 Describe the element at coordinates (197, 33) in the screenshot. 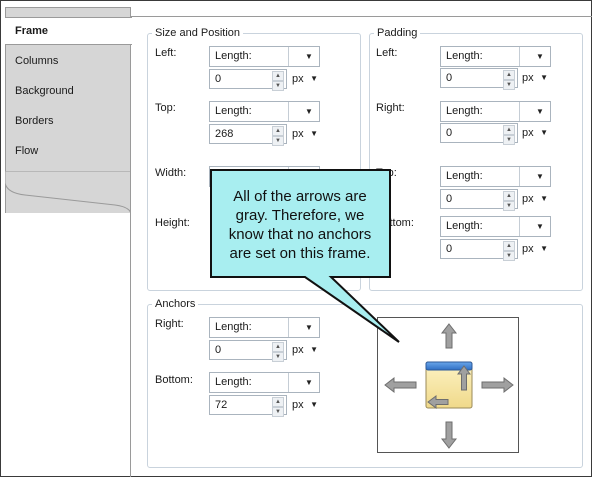

I see `size-position-title: Size and Position` at that location.